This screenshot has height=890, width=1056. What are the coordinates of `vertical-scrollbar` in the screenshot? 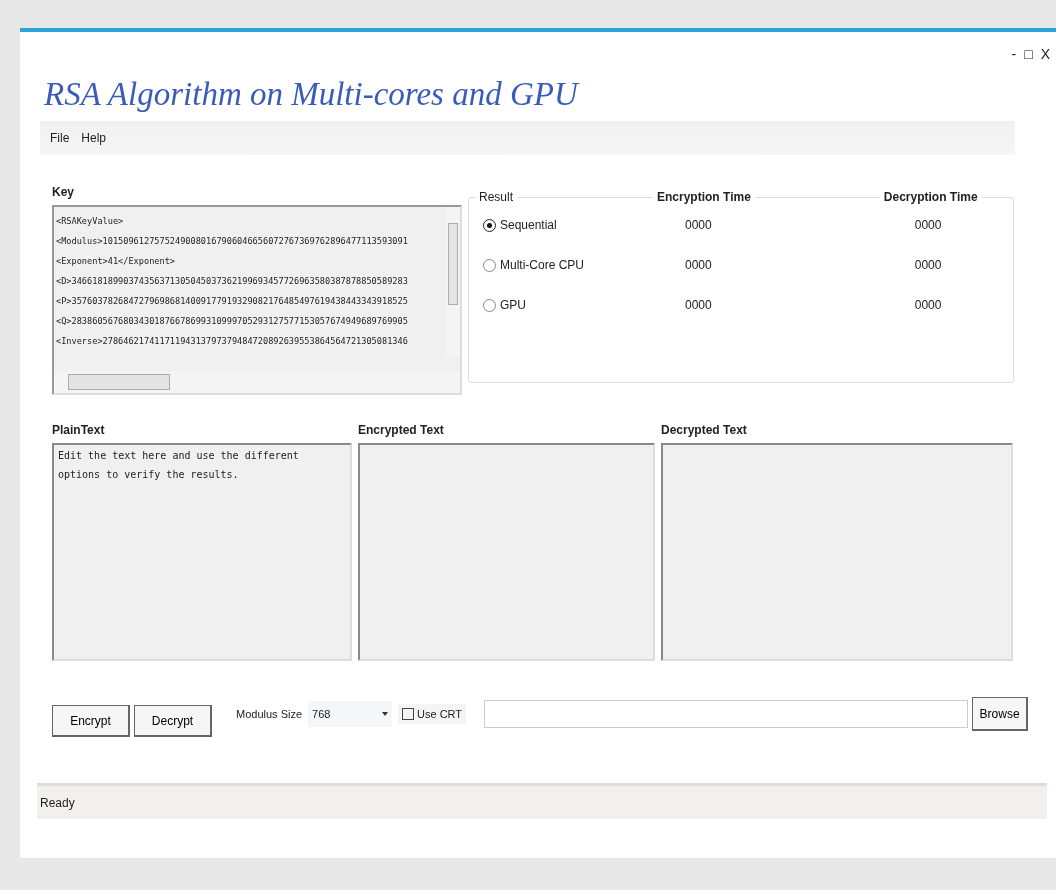 It's located at (453, 282).